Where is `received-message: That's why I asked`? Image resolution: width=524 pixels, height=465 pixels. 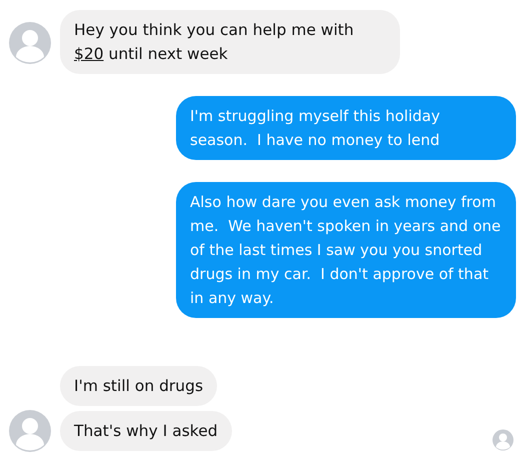
received-message: That's why I asked is located at coordinates (146, 431).